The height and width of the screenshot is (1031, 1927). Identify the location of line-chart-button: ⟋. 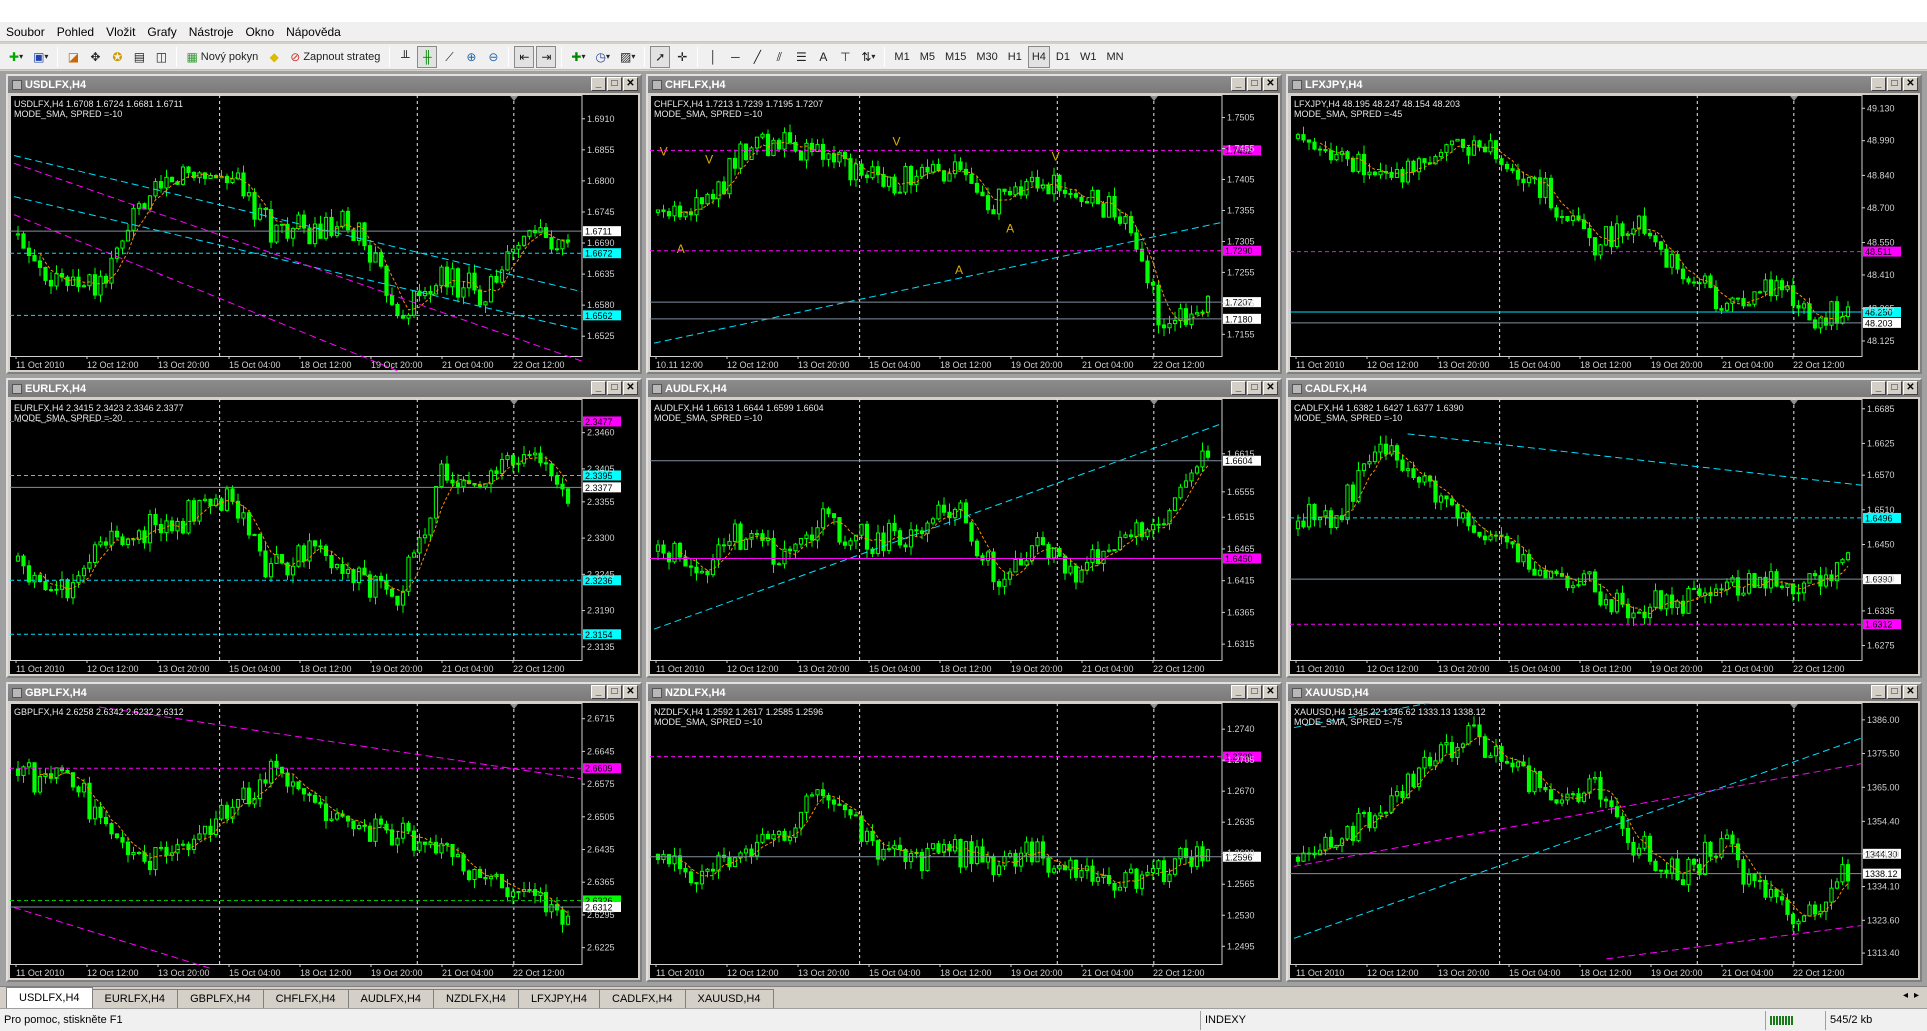
(449, 57).